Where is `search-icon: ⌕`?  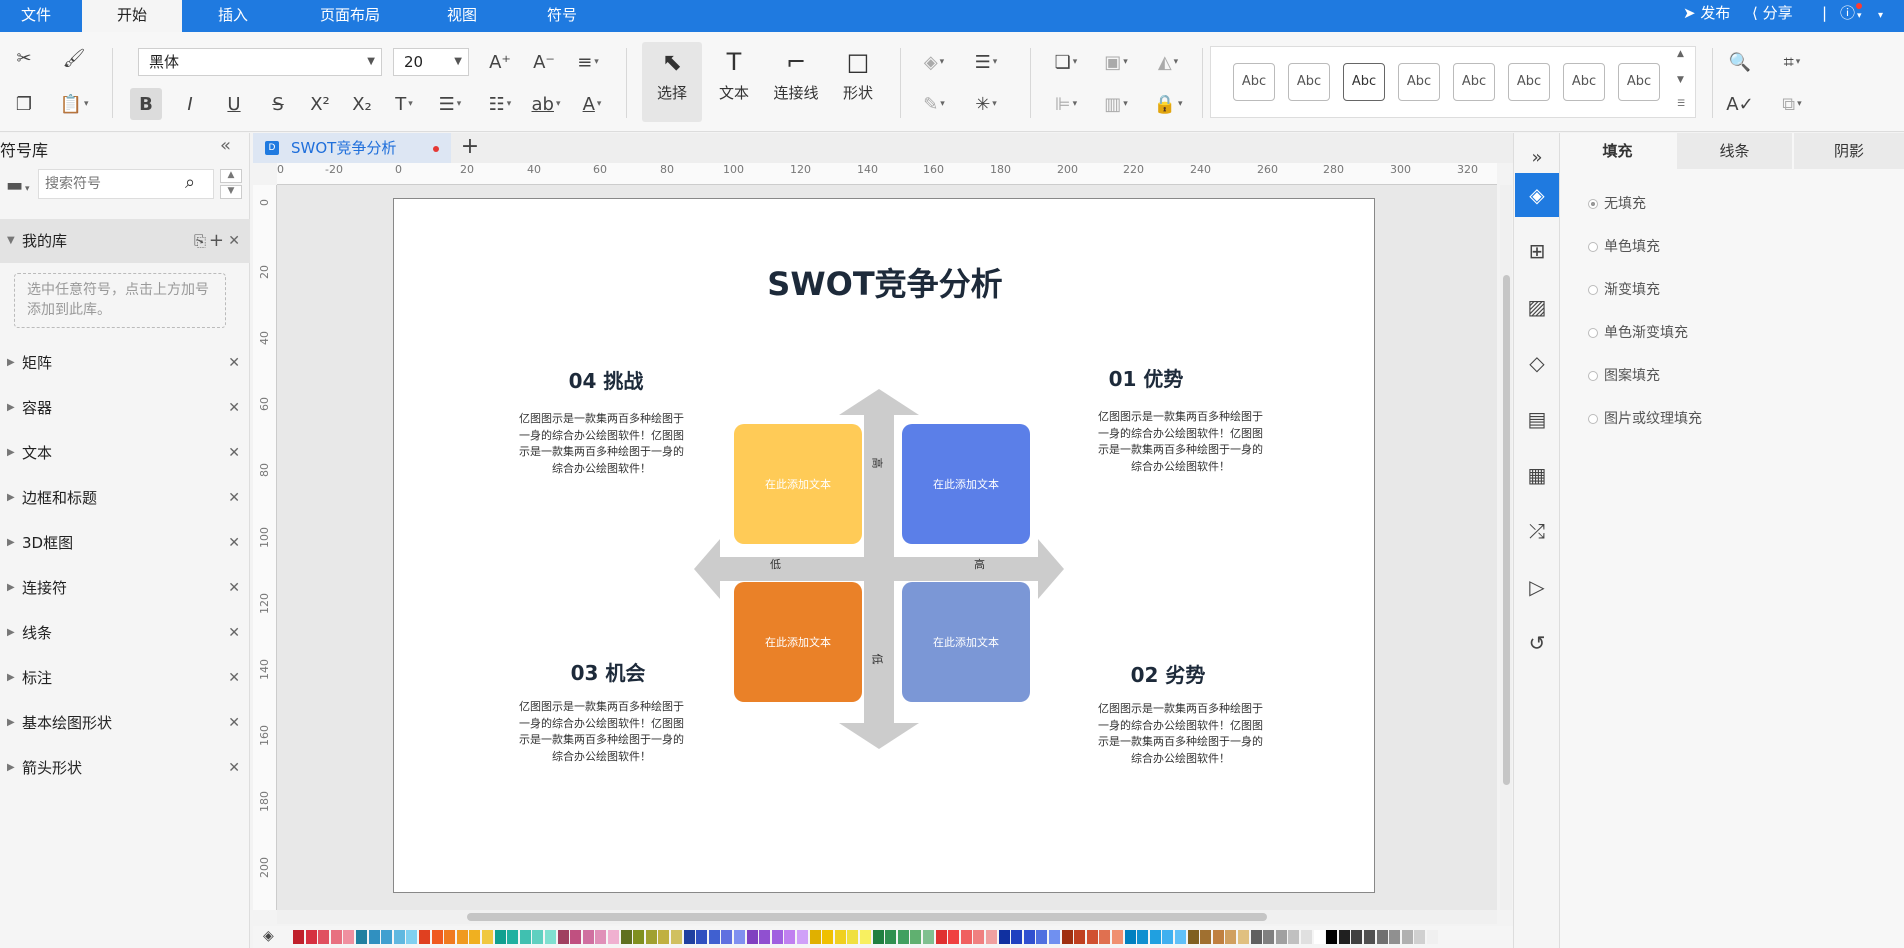 search-icon: ⌕ is located at coordinates (190, 182).